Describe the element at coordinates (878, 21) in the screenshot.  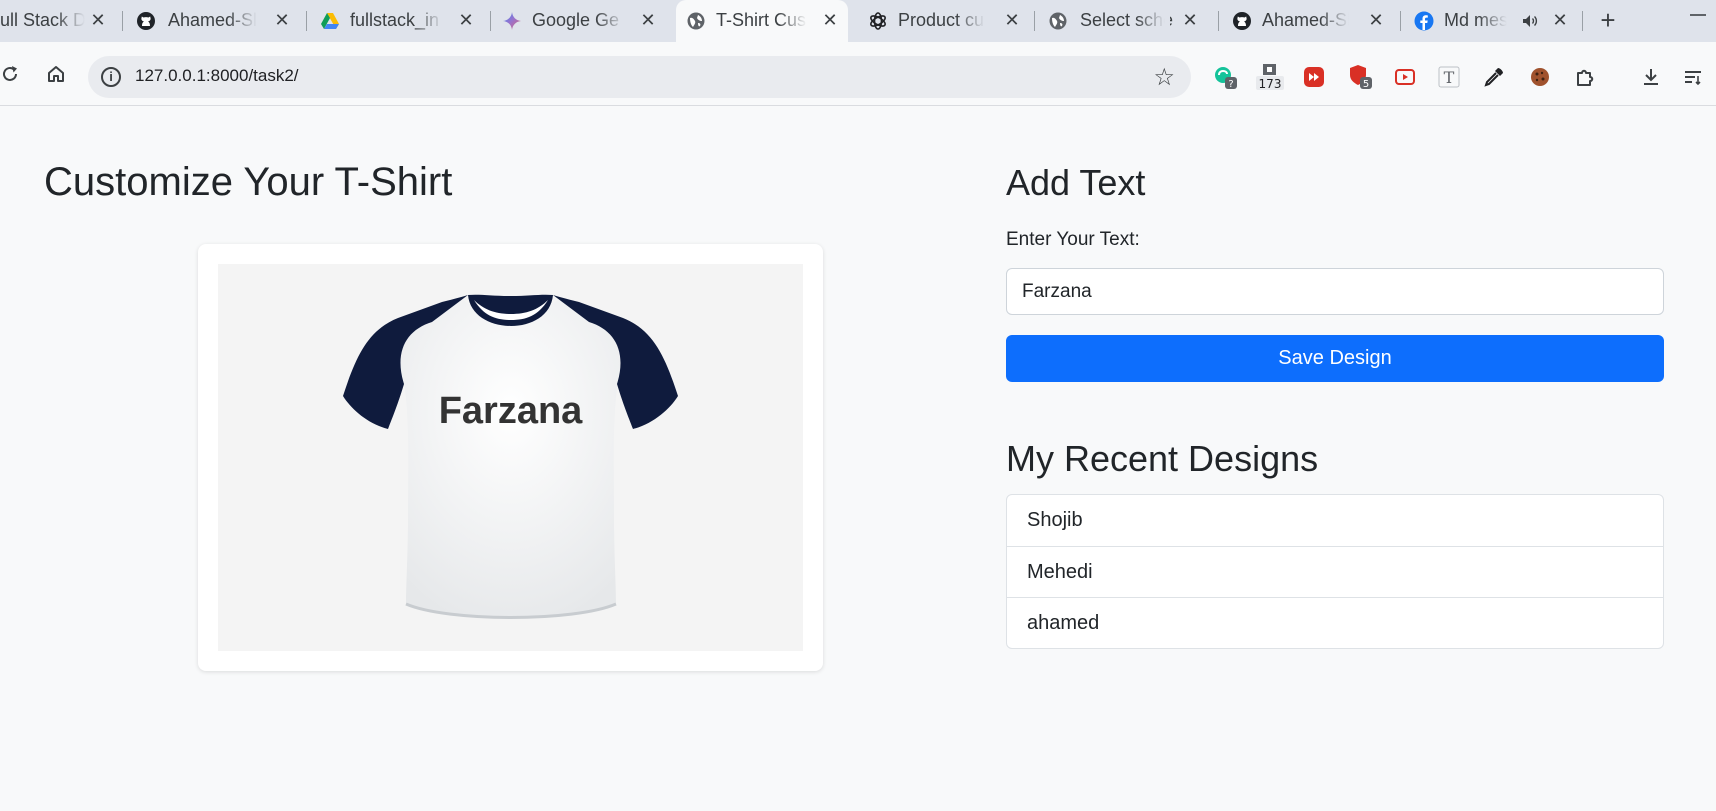
I see `openai-icon` at that location.